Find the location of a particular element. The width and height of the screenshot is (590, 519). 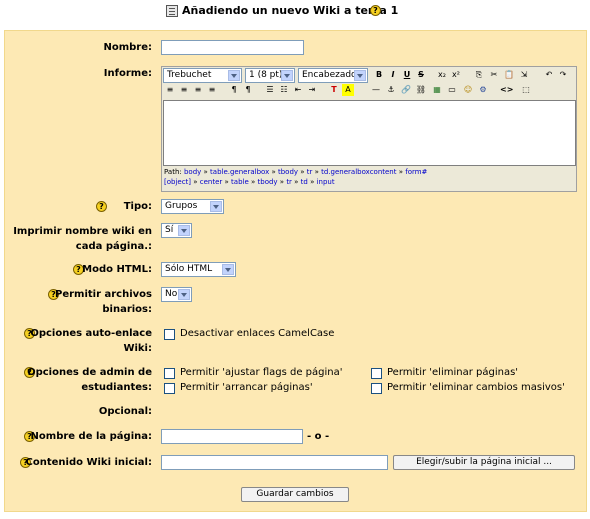

font-select: Trebuchet is located at coordinates (202, 75).